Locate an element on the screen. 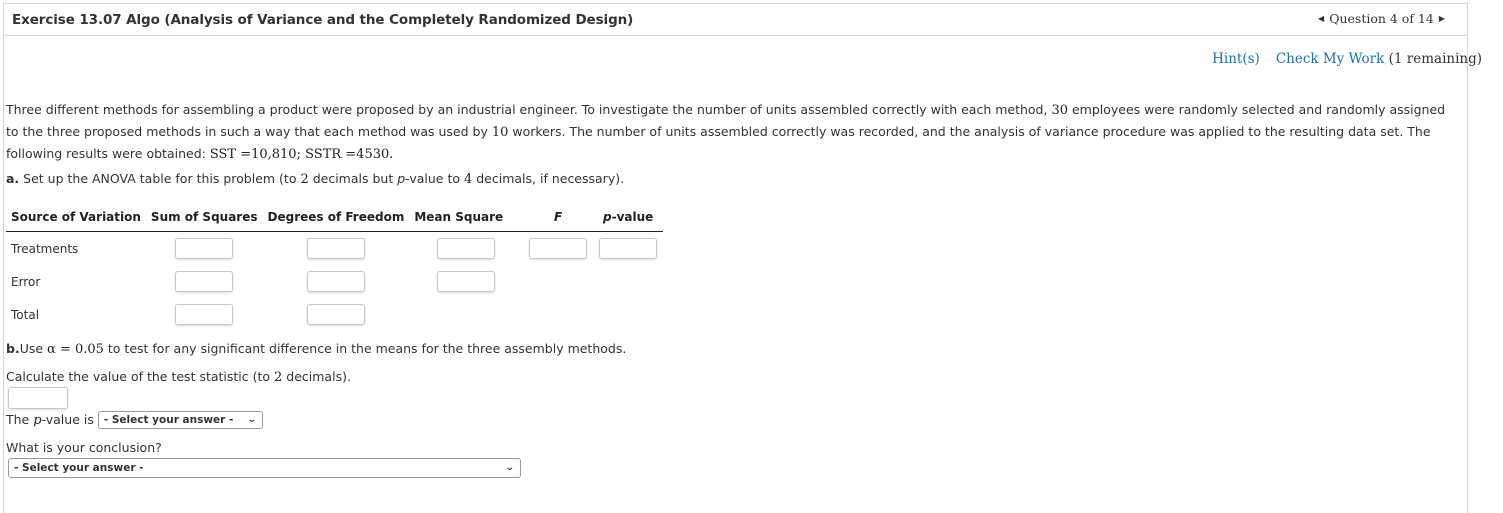  p-value-label: The p-value is is located at coordinates (50, 420).